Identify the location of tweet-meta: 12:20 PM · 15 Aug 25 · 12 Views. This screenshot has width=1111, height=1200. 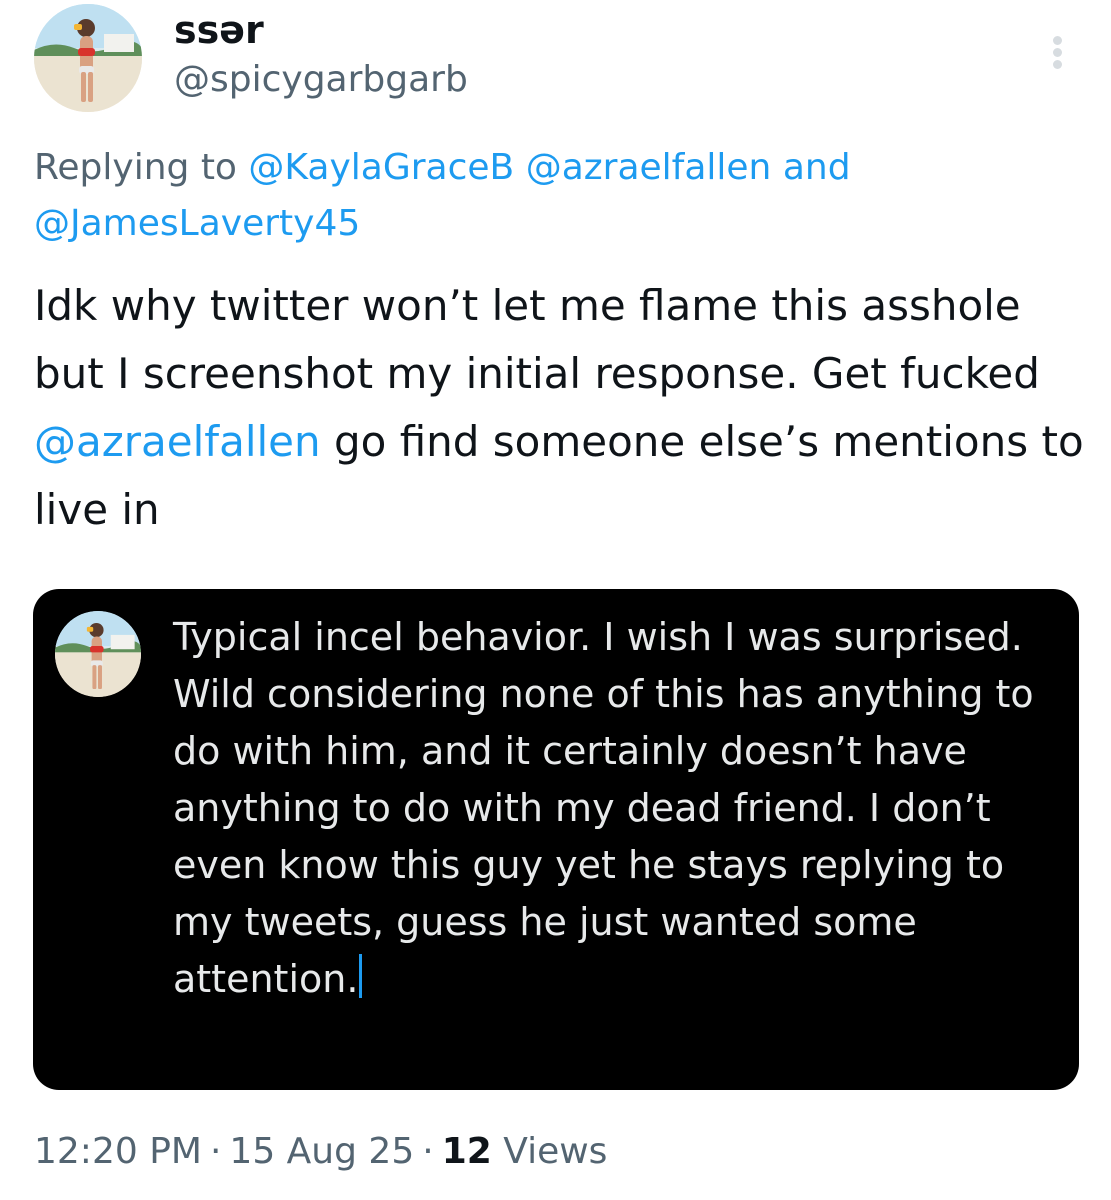
(320, 1152).